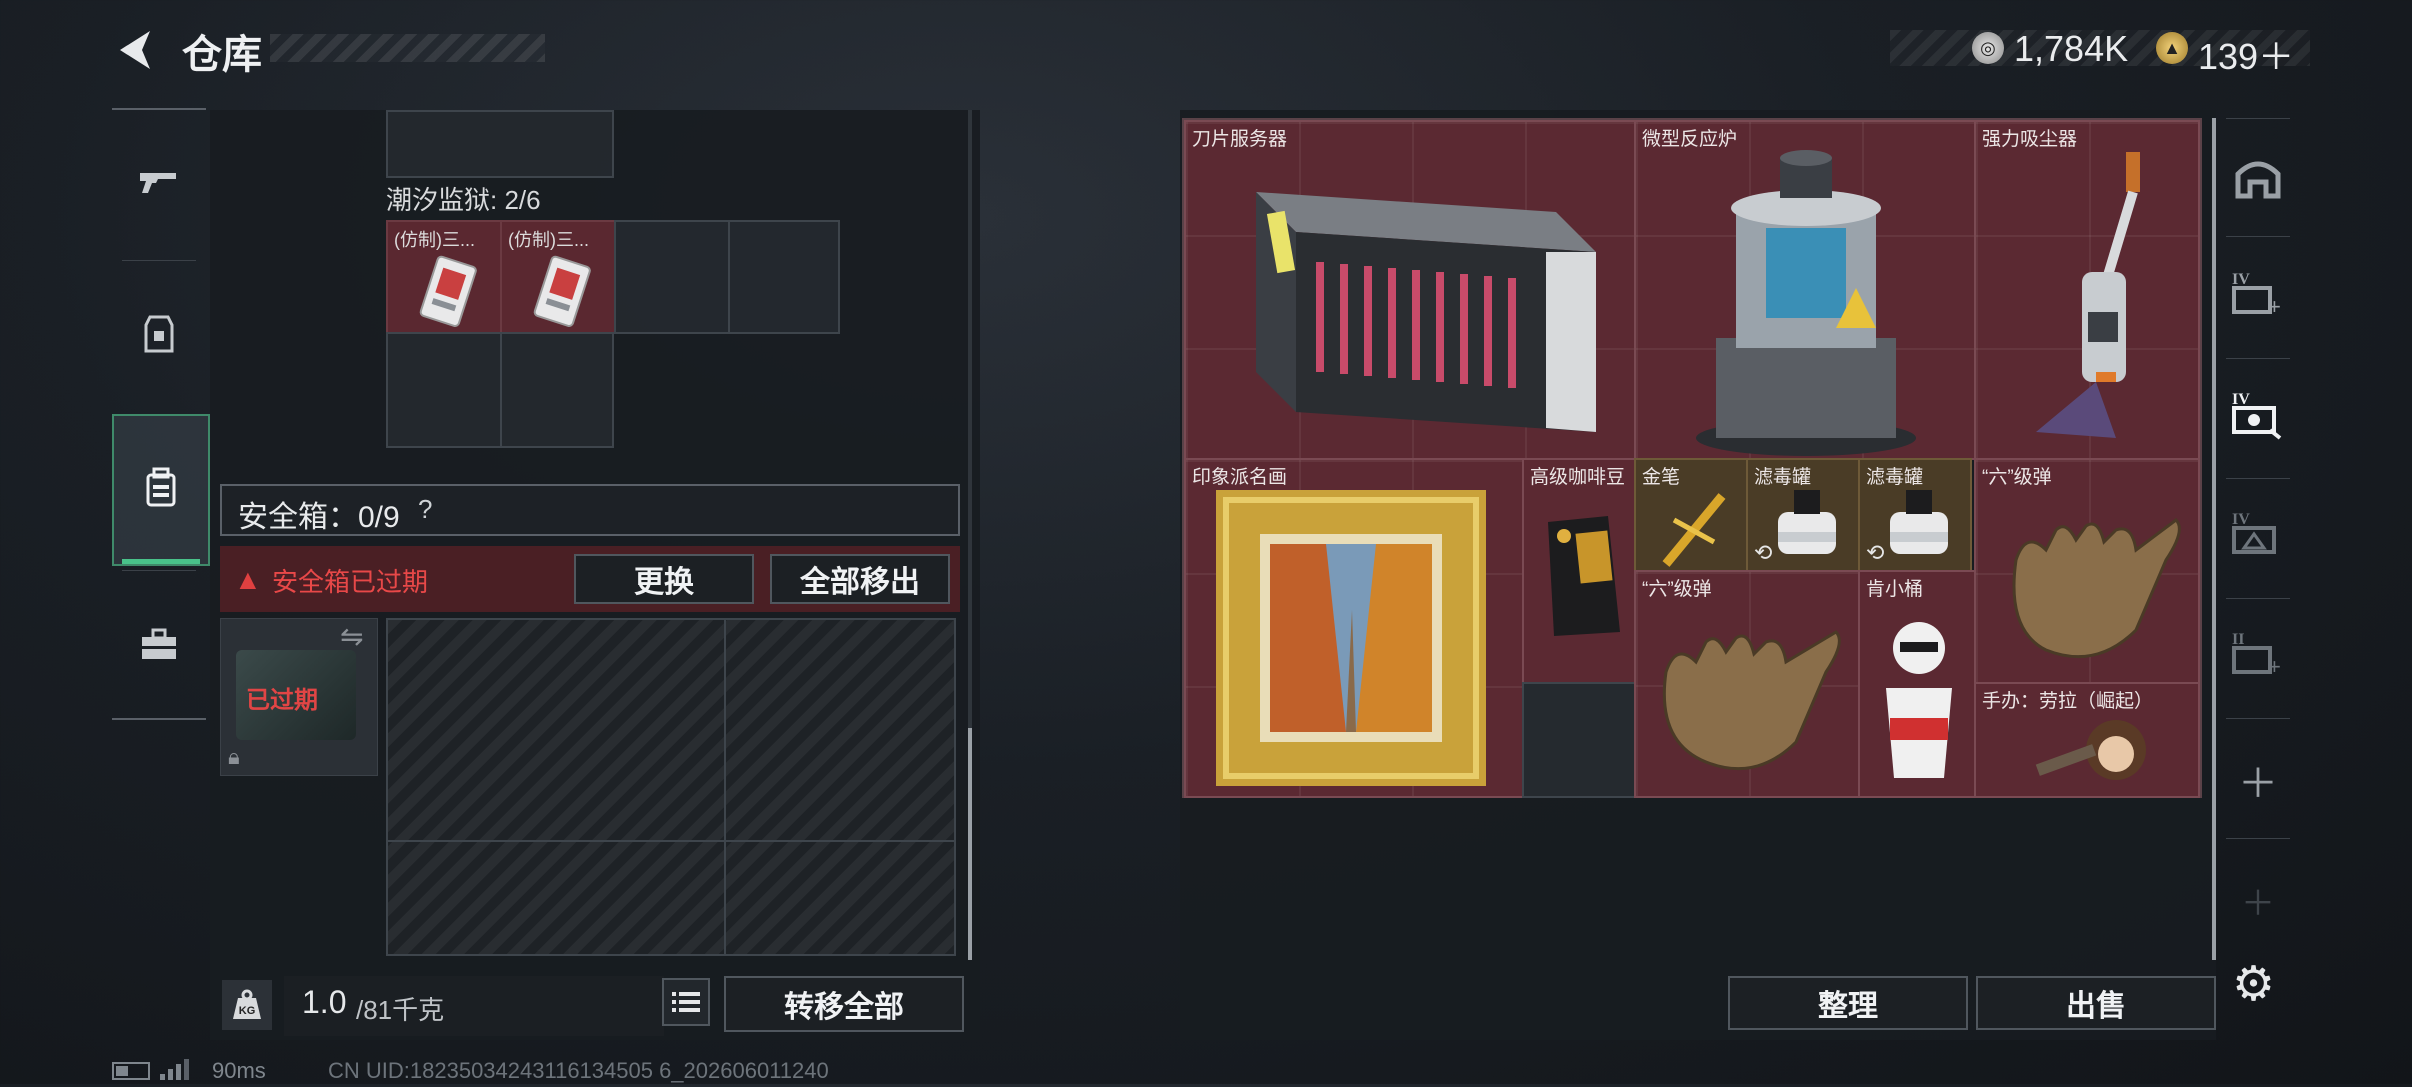 The height and width of the screenshot is (1087, 2412). What do you see at coordinates (970, 844) in the screenshot?
I see `backpack-scrollbar-thumb` at bounding box center [970, 844].